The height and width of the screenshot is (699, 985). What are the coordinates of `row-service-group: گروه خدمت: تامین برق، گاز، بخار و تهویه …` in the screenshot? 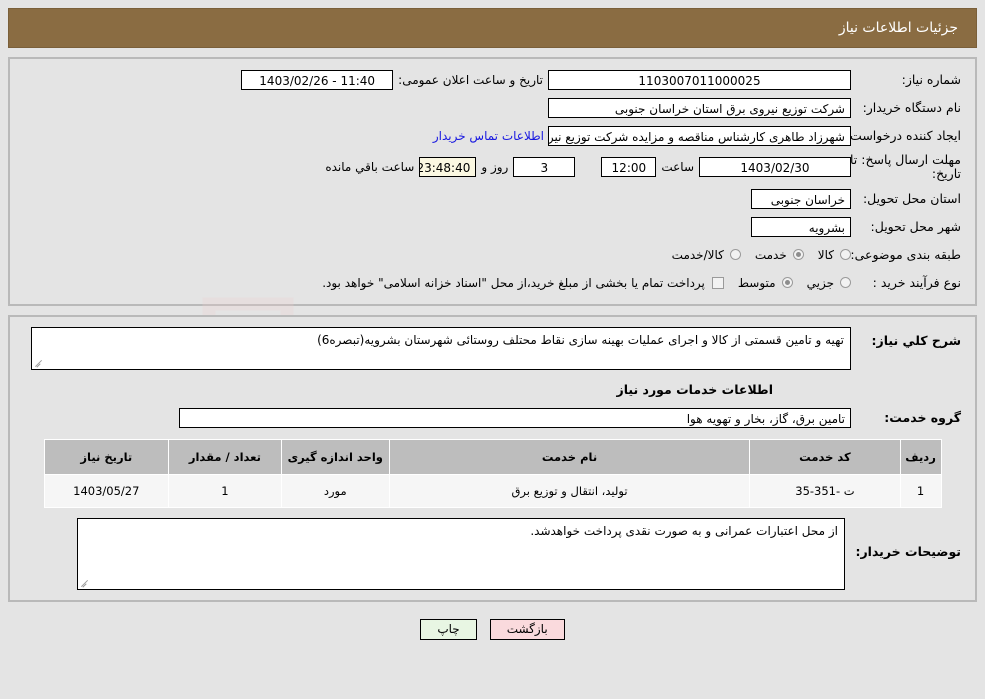 It's located at (492, 418).